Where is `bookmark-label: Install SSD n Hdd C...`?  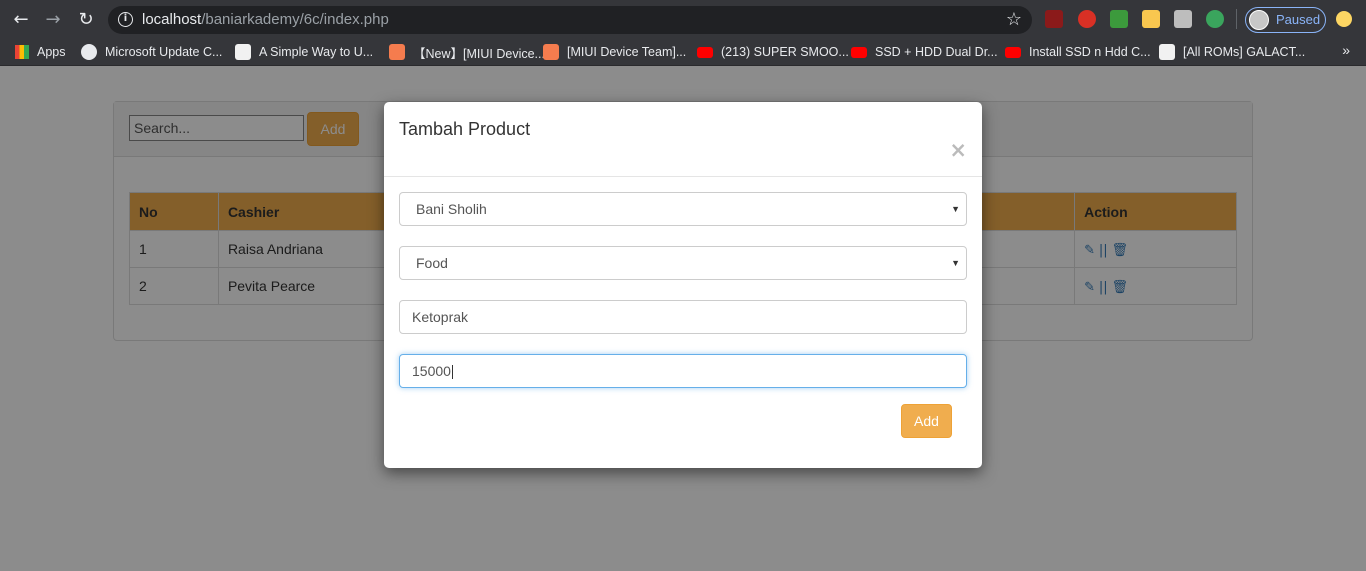 bookmark-label: Install SSD n Hdd C... is located at coordinates (1090, 52).